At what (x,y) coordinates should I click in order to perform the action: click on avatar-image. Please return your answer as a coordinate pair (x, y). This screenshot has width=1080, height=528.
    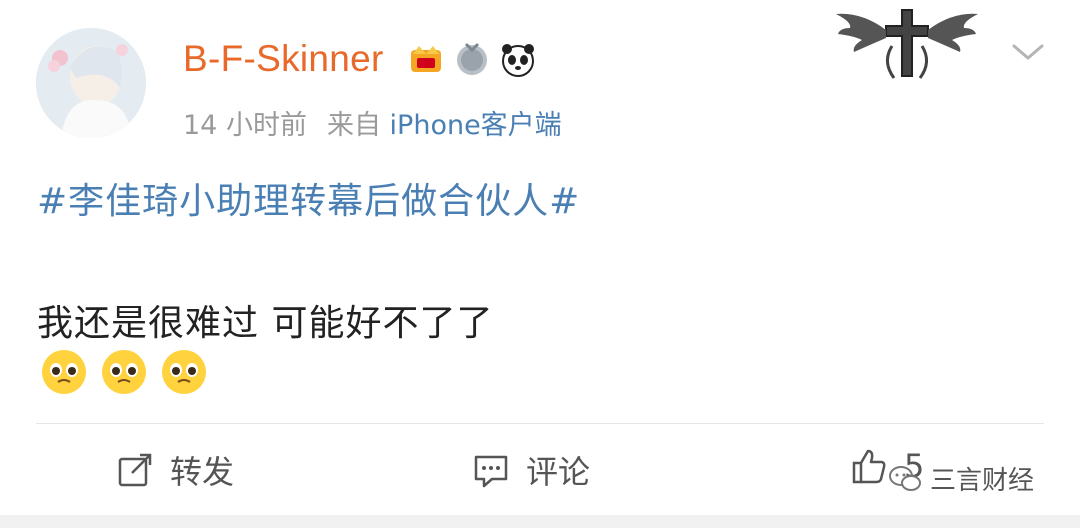
    Looking at the image, I should click on (91, 83).